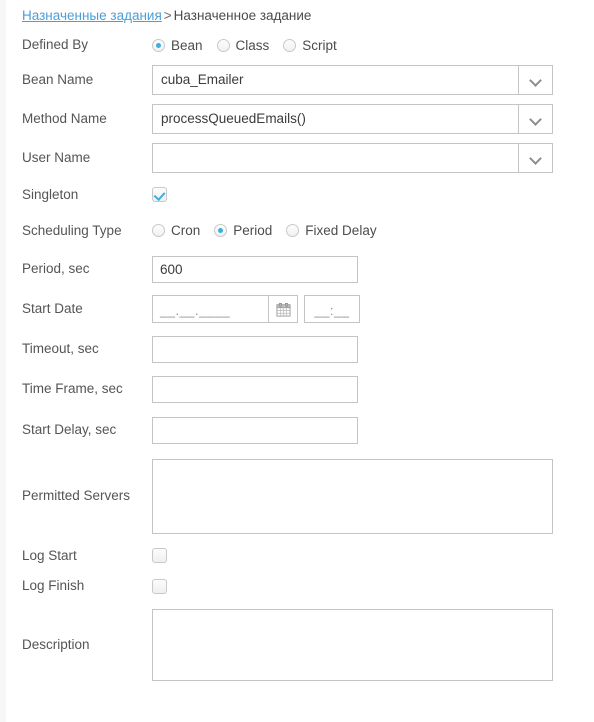 This screenshot has height=722, width=594. Describe the element at coordinates (69, 429) in the screenshot. I see `label-start-delay-sec: Start Delay, sec` at that location.